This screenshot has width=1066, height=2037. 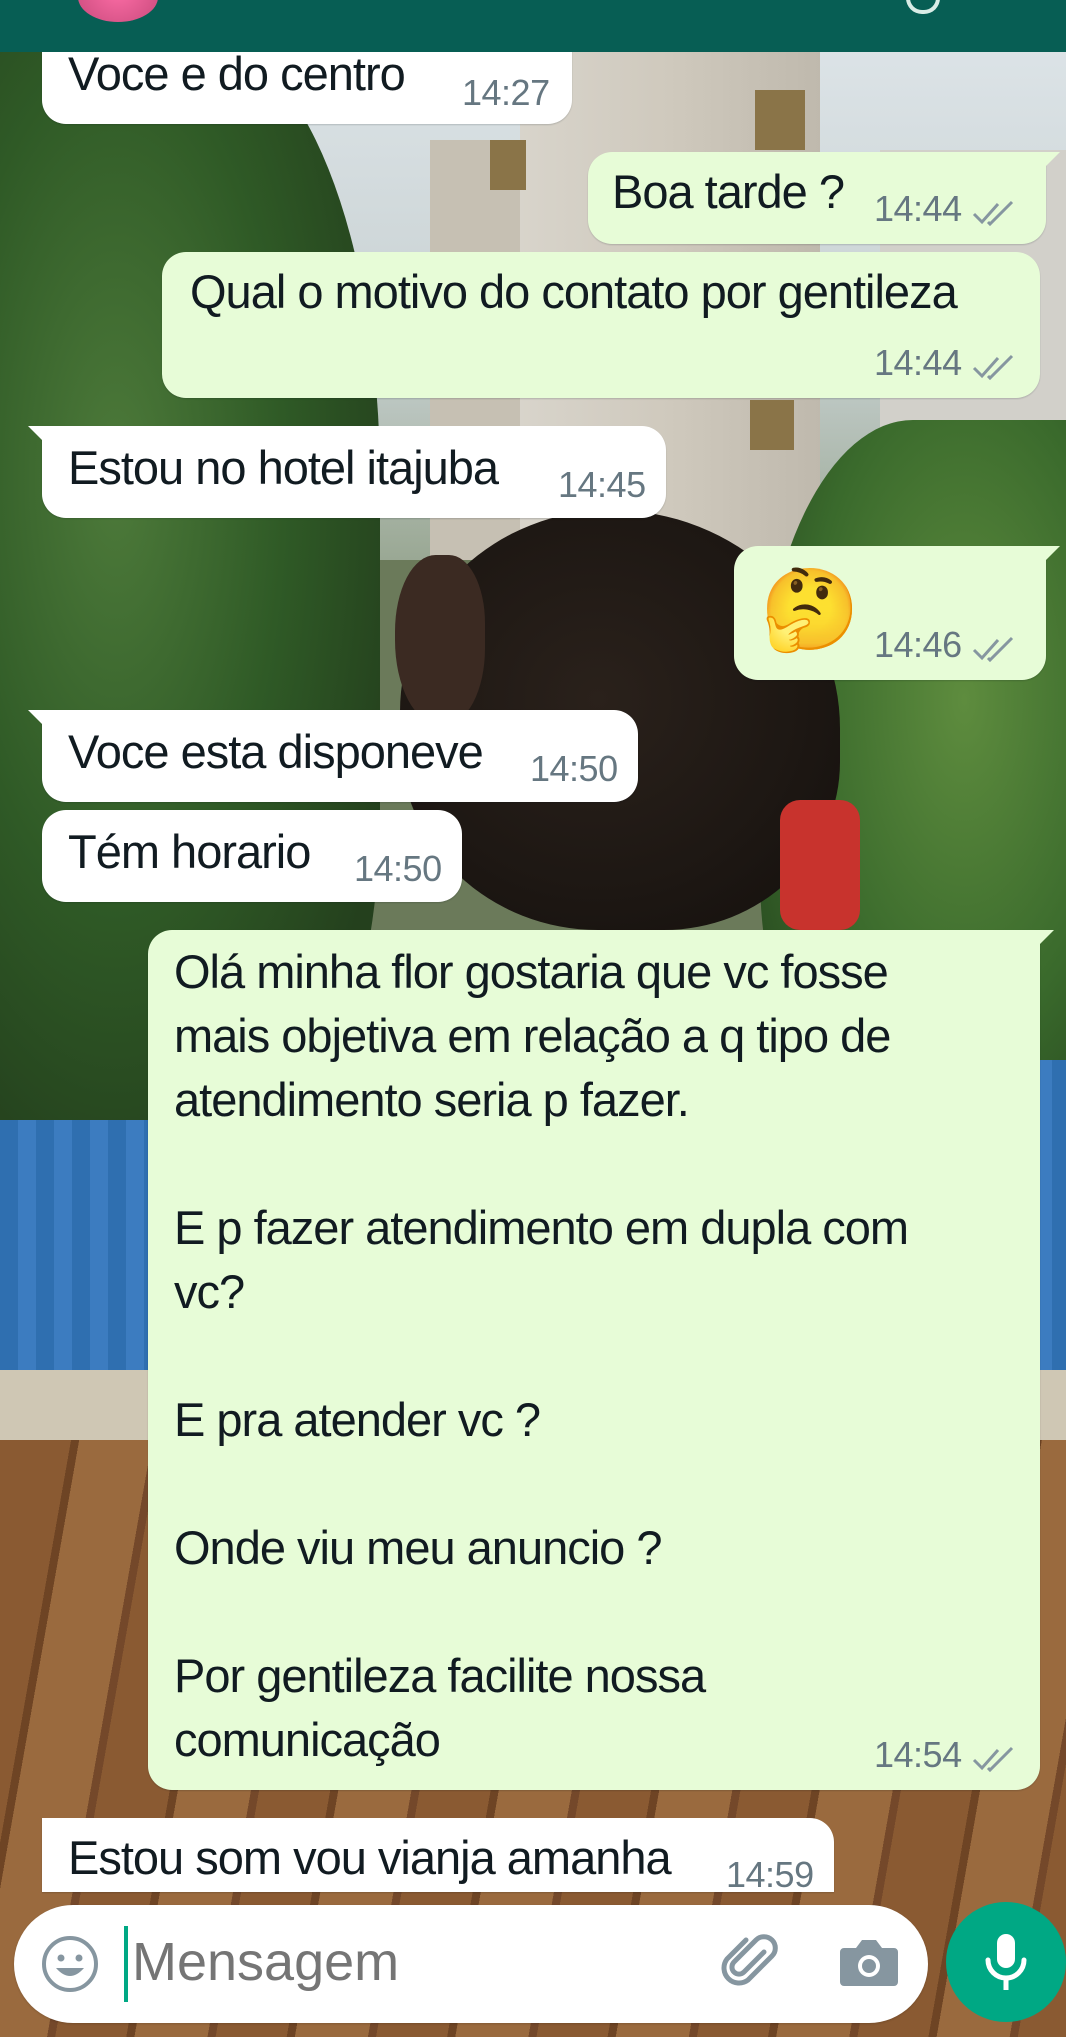 I want to click on message-emoji: 🤔, so click(x=810, y=609).